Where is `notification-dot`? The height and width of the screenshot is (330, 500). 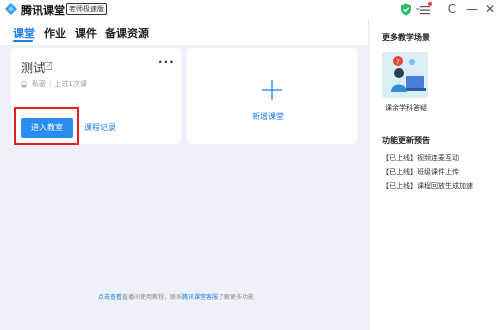
notification-dot is located at coordinates (430, 4).